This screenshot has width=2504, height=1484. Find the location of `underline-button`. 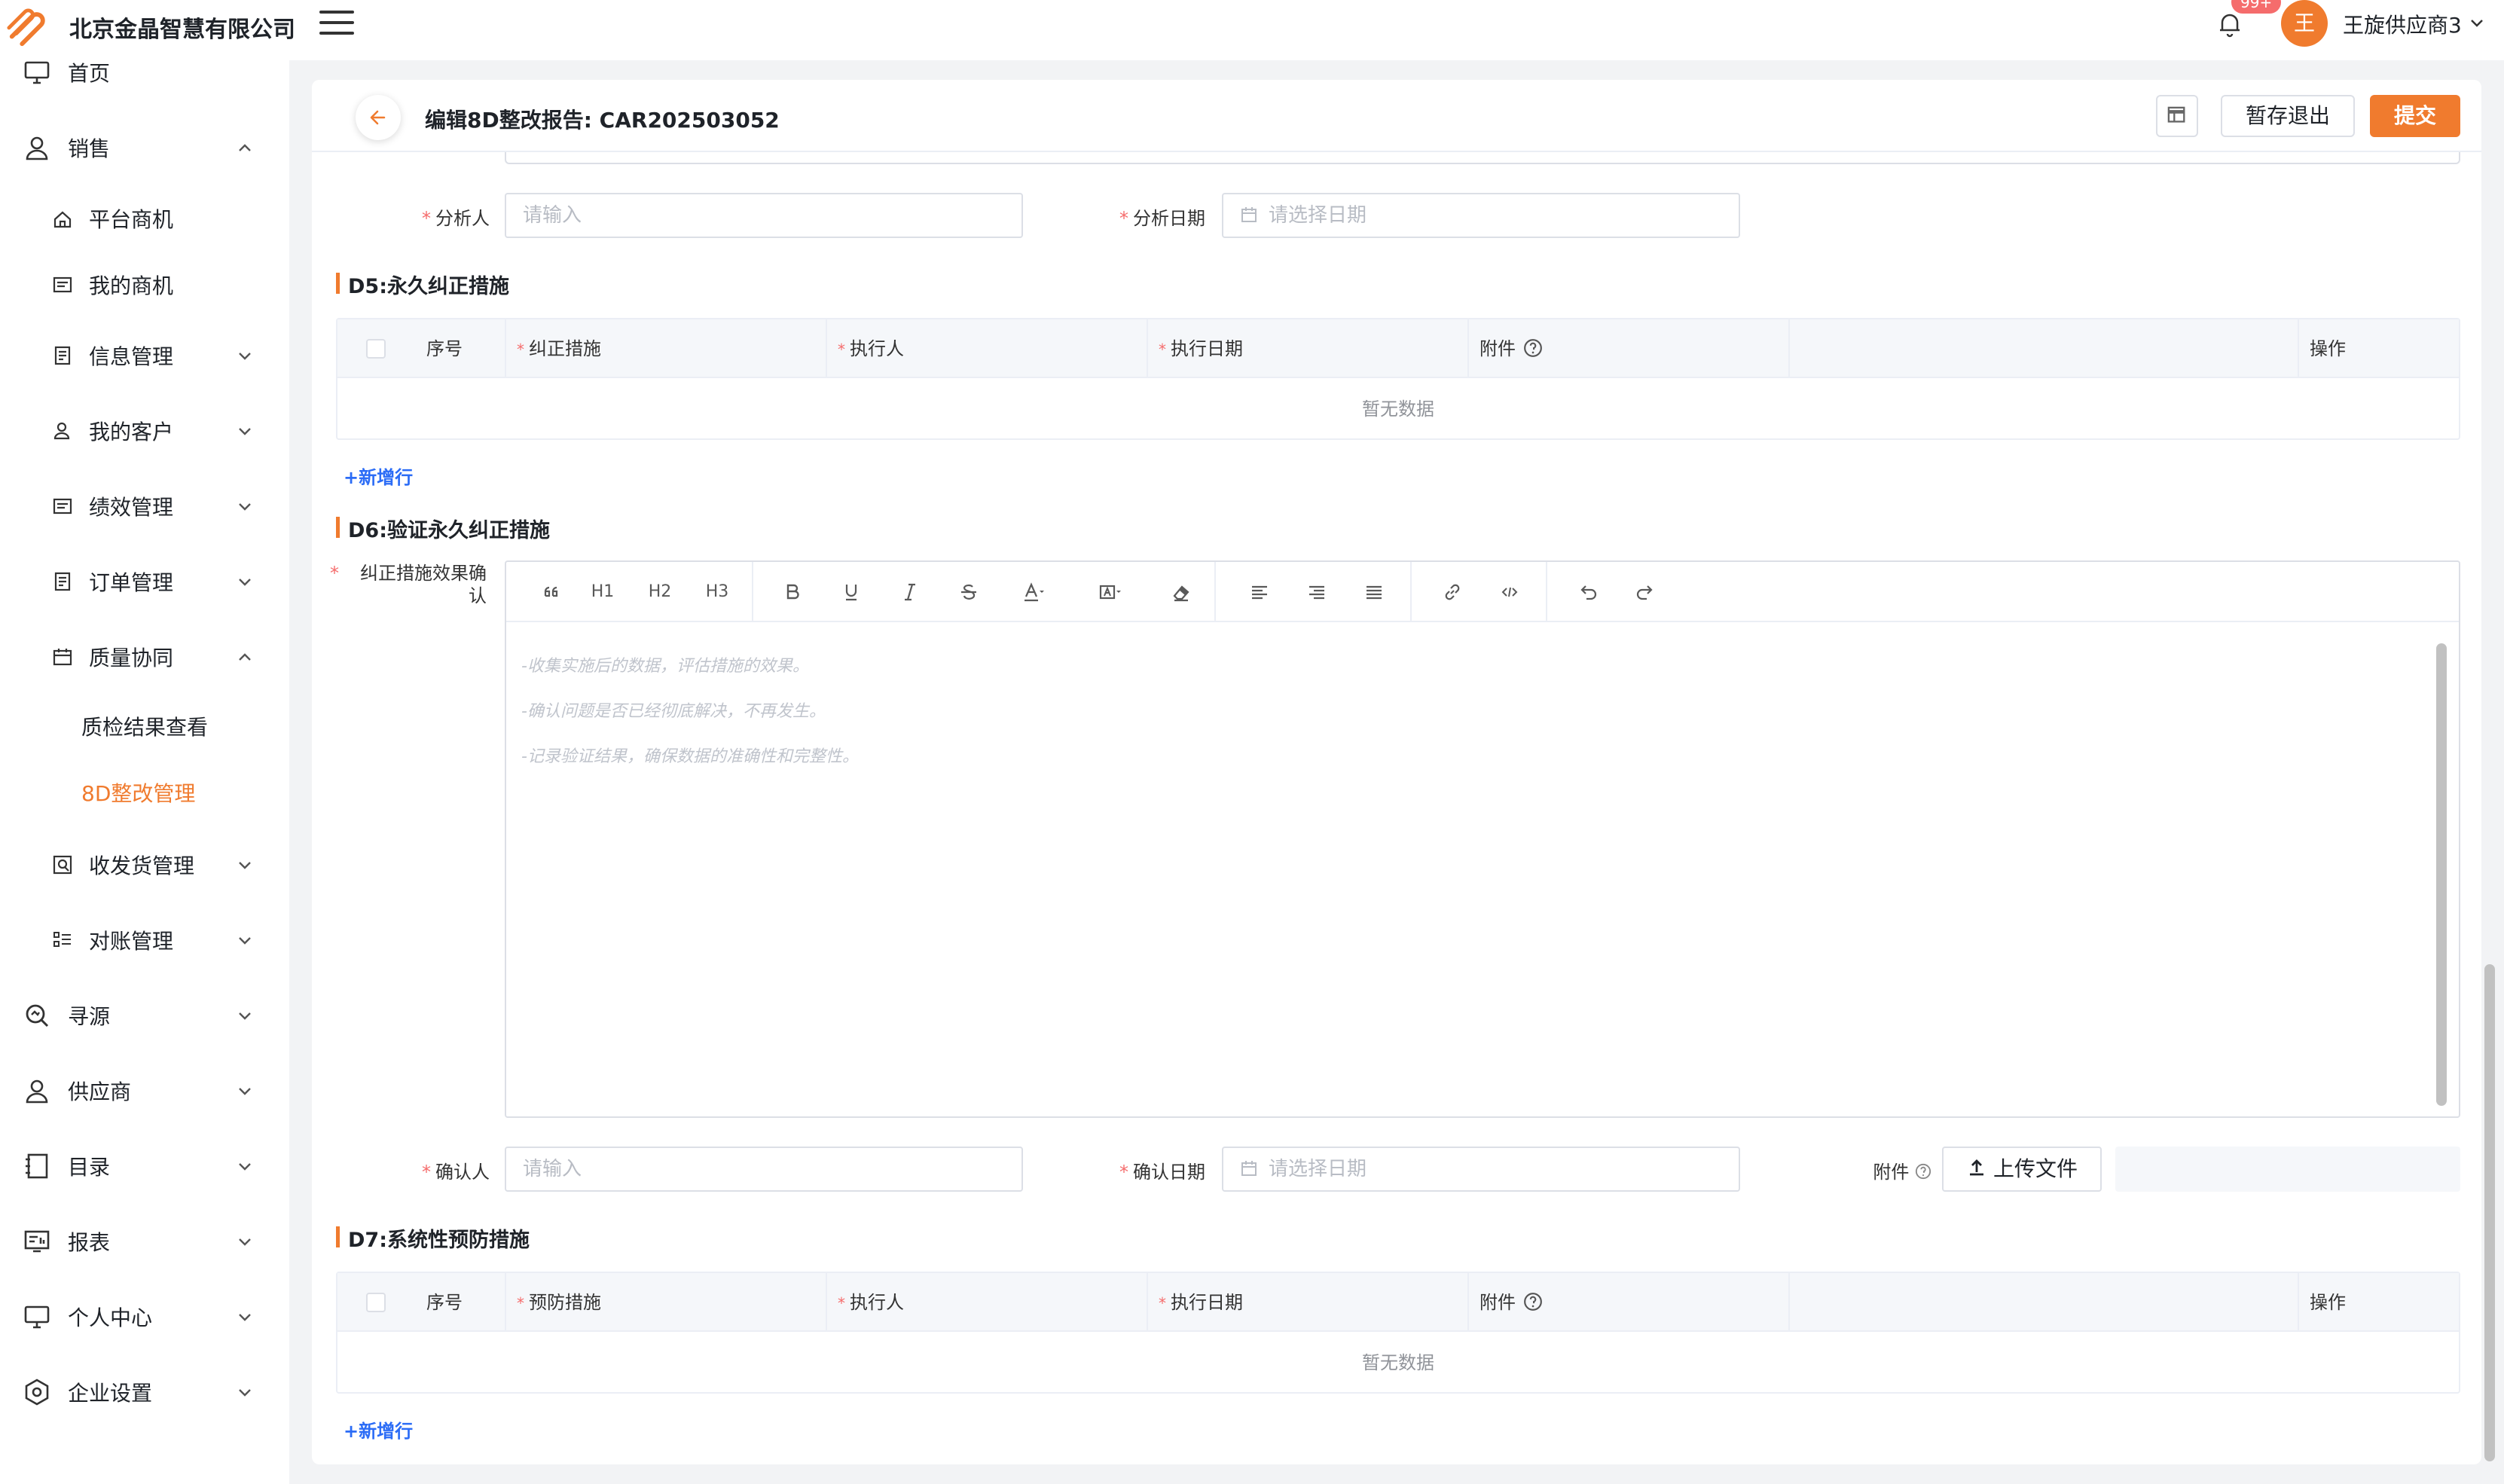

underline-button is located at coordinates (851, 592).